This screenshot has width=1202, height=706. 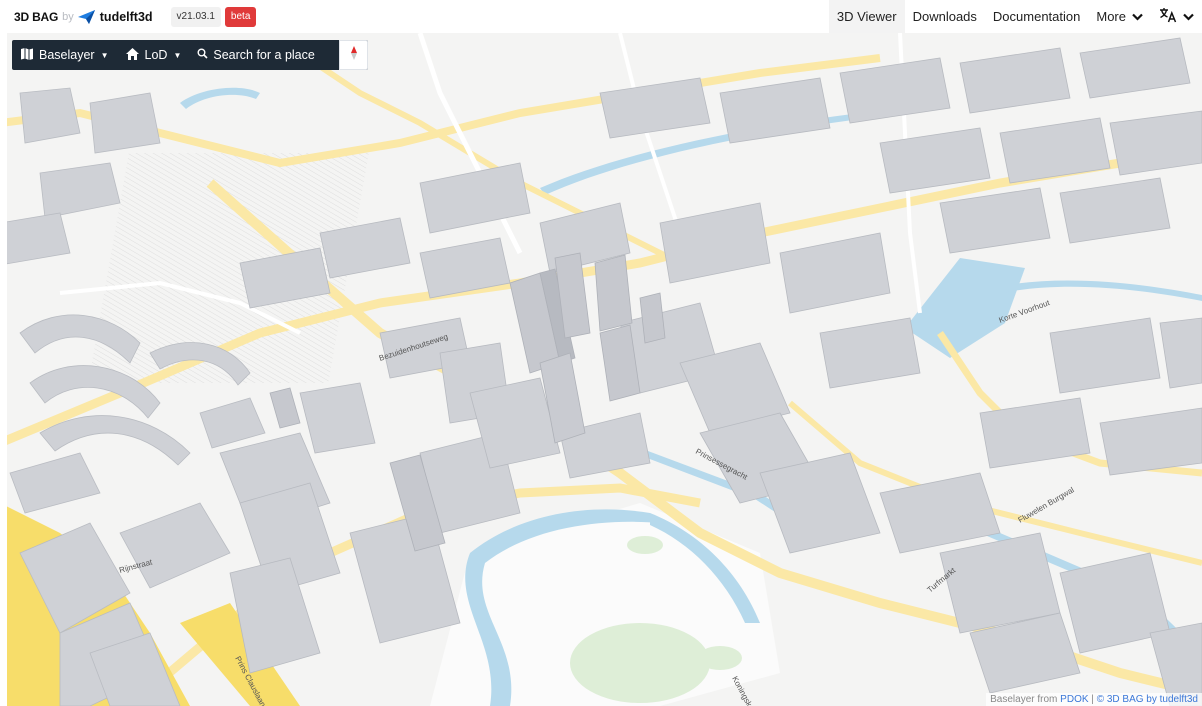 I want to click on brand-org: tudelft3d, so click(x=126, y=16).